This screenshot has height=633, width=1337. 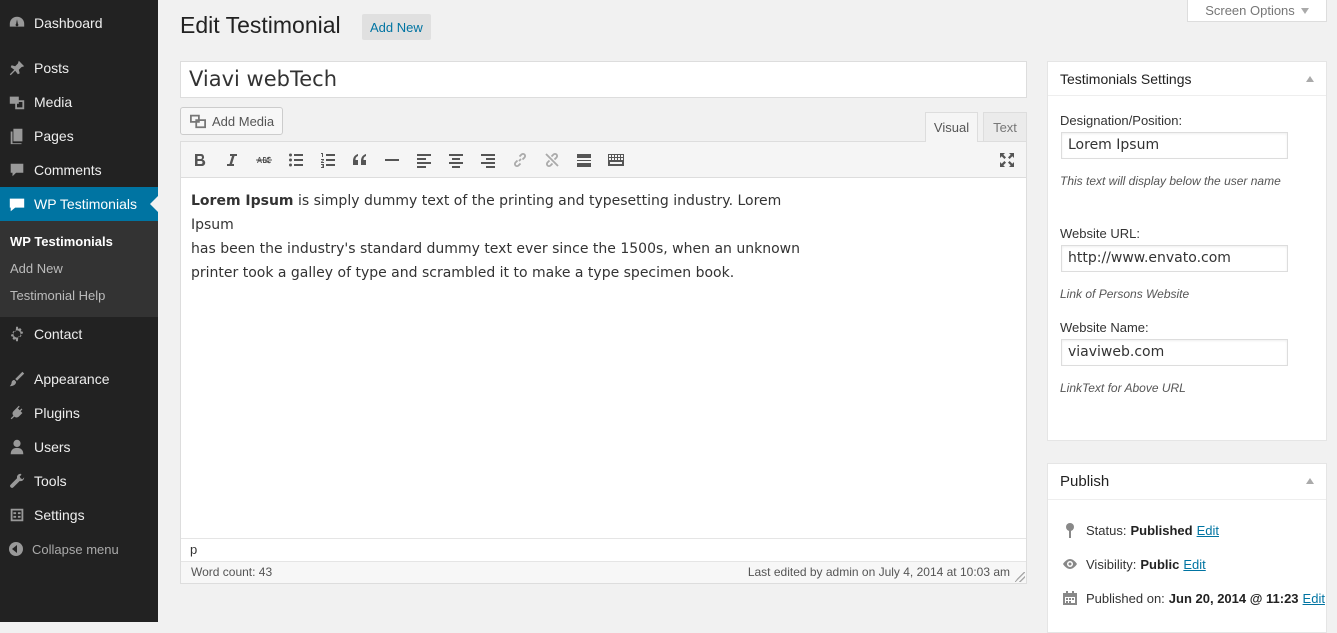 I want to click on tab-text: Text, so click(x=1005, y=126).